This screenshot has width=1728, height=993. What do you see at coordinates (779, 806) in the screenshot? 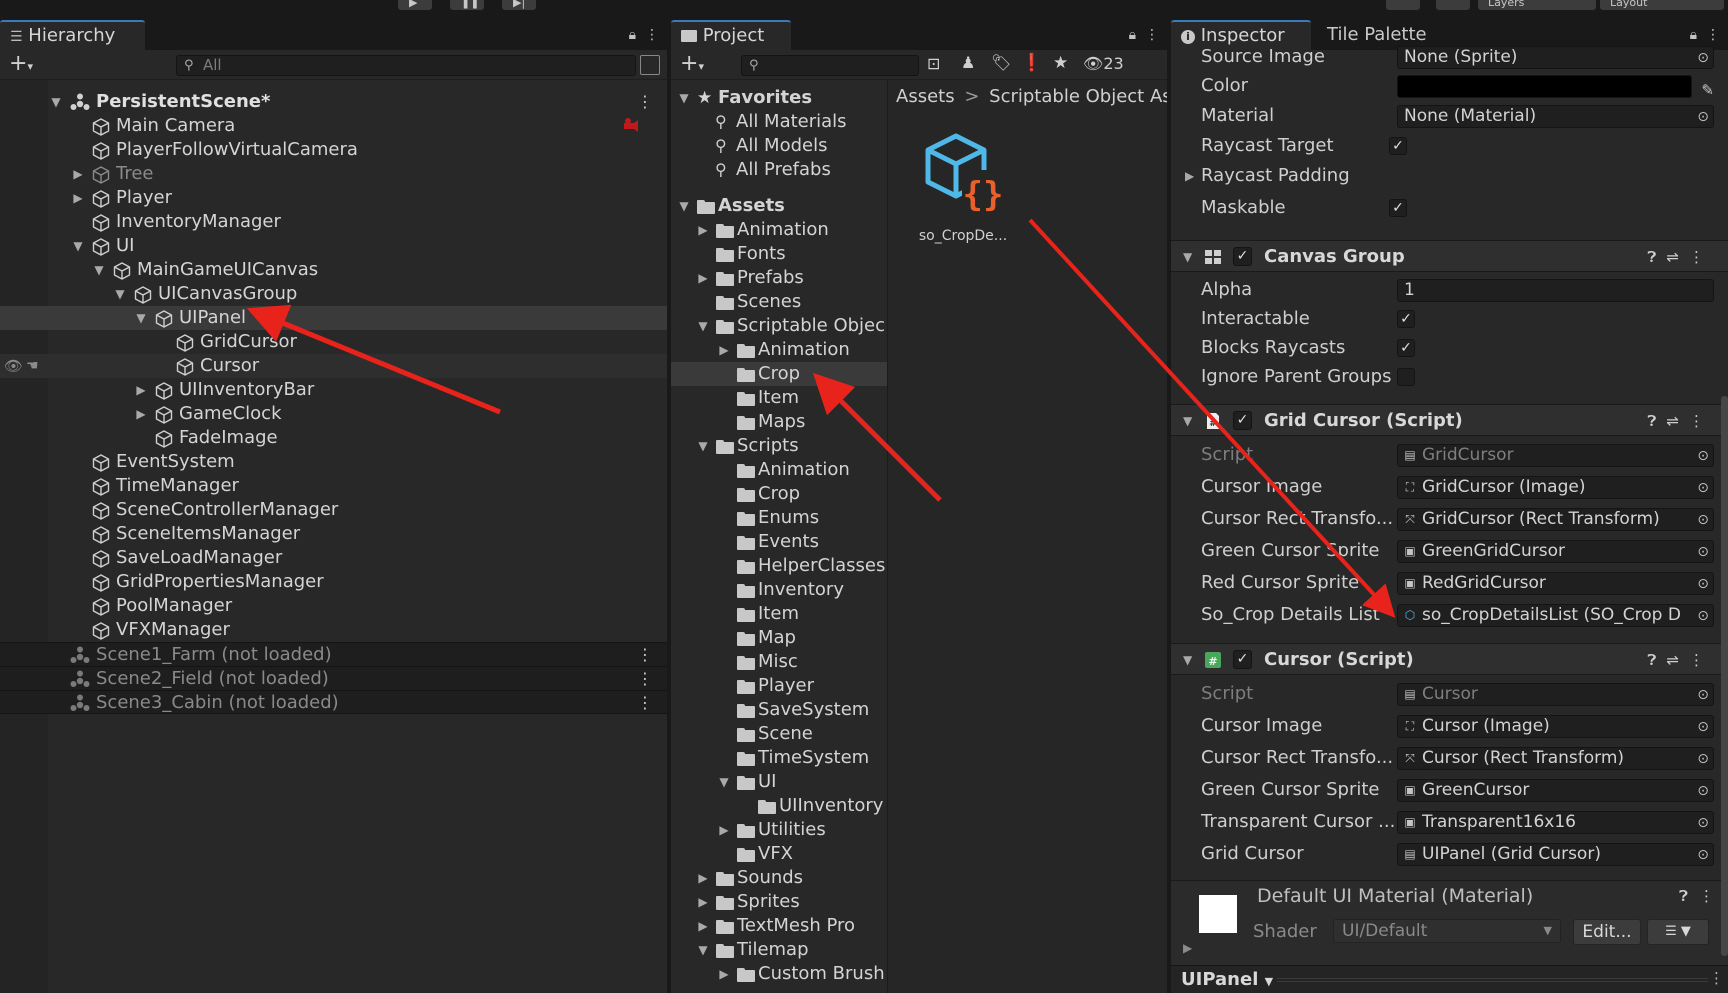
I see `folder-item: UIInventory` at bounding box center [779, 806].